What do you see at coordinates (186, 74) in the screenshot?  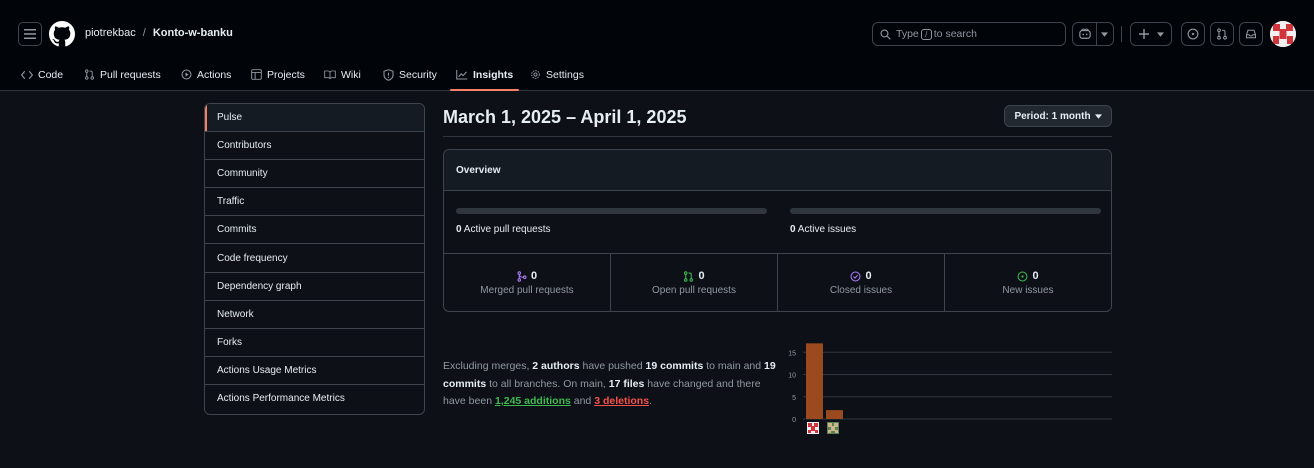 I see `play-icon` at bounding box center [186, 74].